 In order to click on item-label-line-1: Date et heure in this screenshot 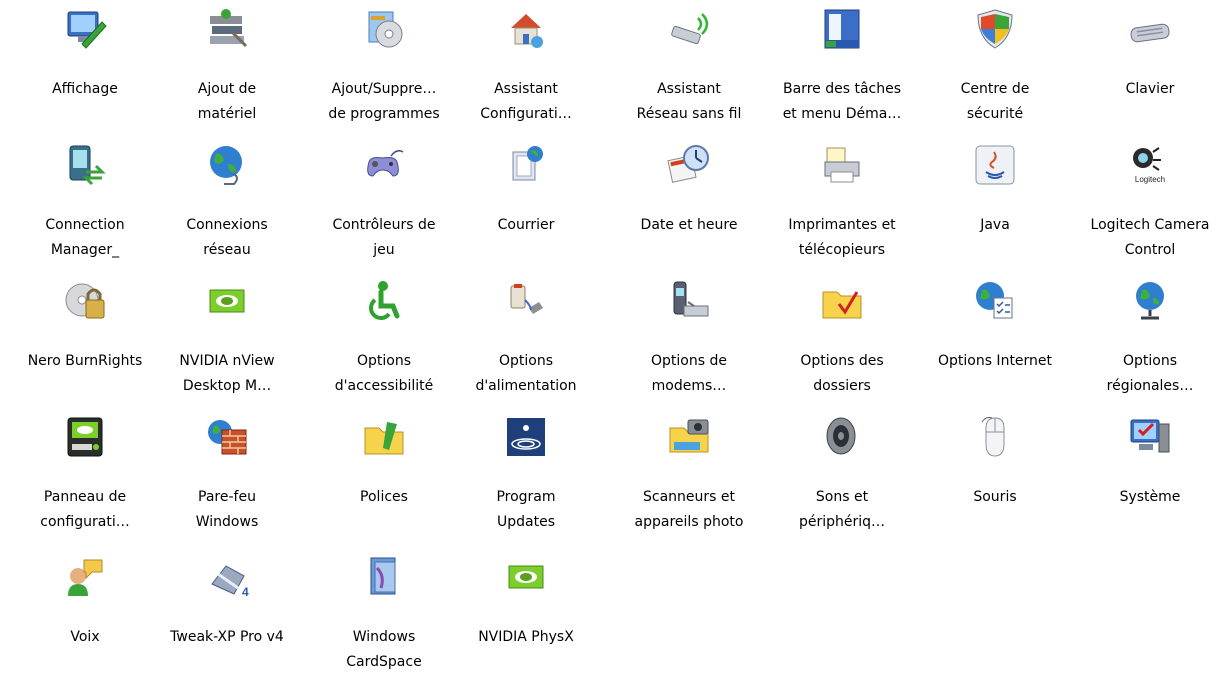, I will do `click(689, 225)`.